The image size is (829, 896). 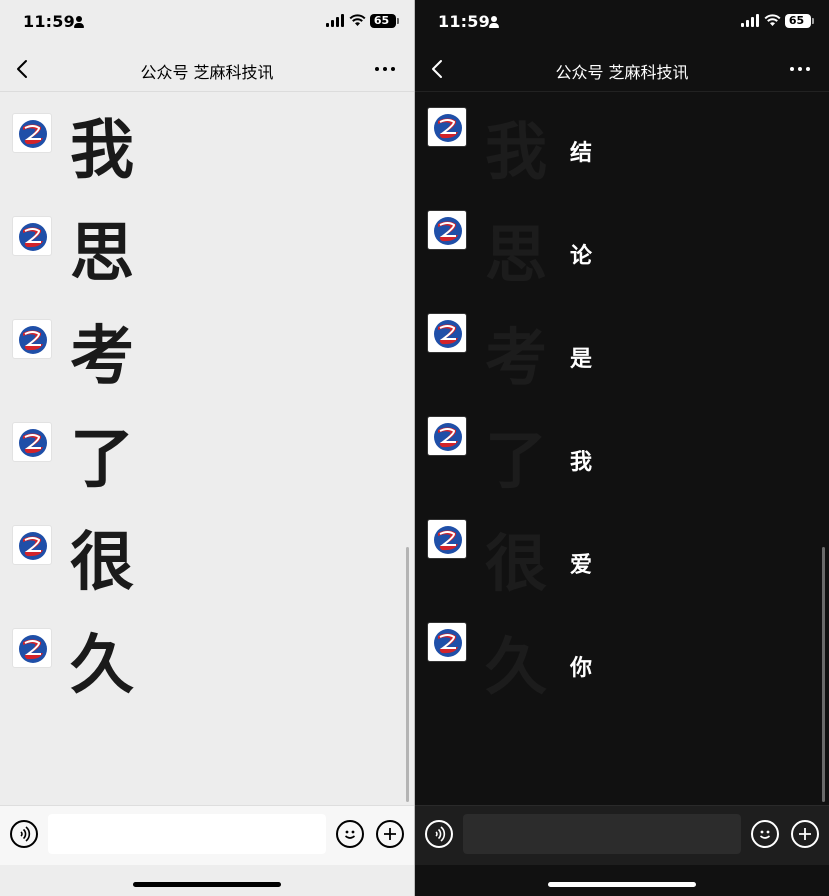 I want to click on hidden-character: 思, so click(x=516, y=254).